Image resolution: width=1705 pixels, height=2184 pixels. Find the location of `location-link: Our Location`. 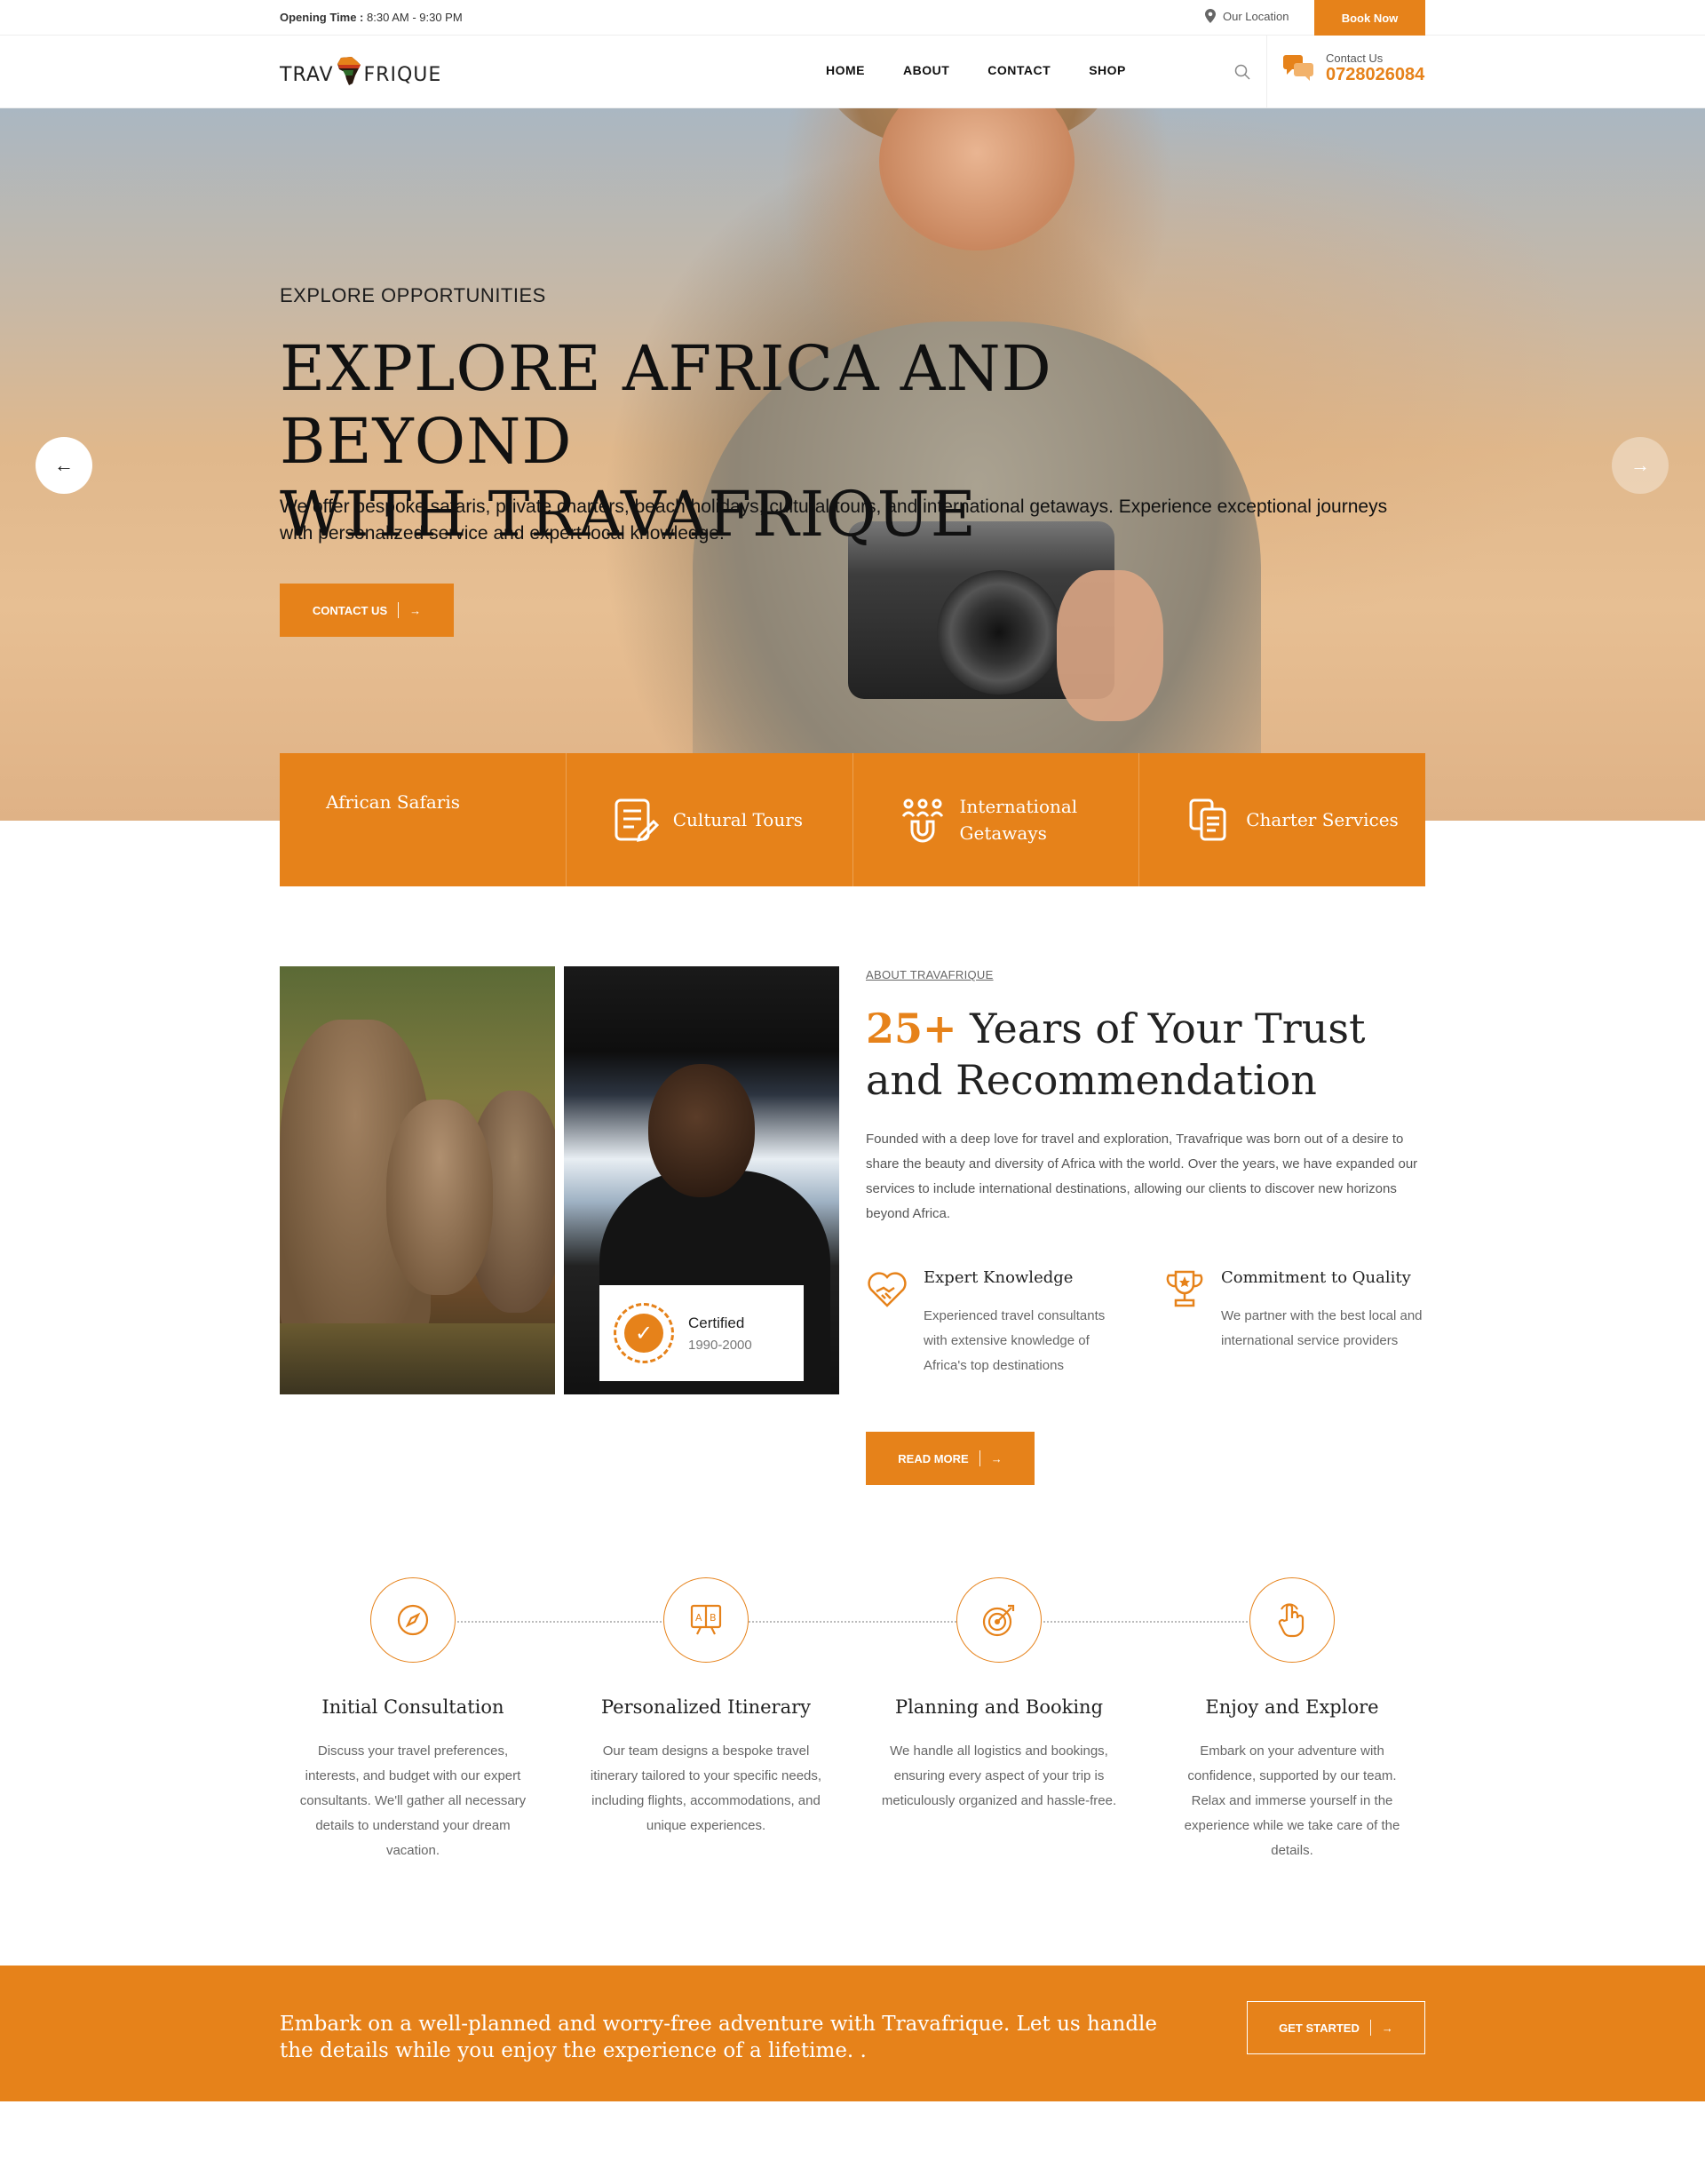

location-link: Our Location is located at coordinates (1247, 16).